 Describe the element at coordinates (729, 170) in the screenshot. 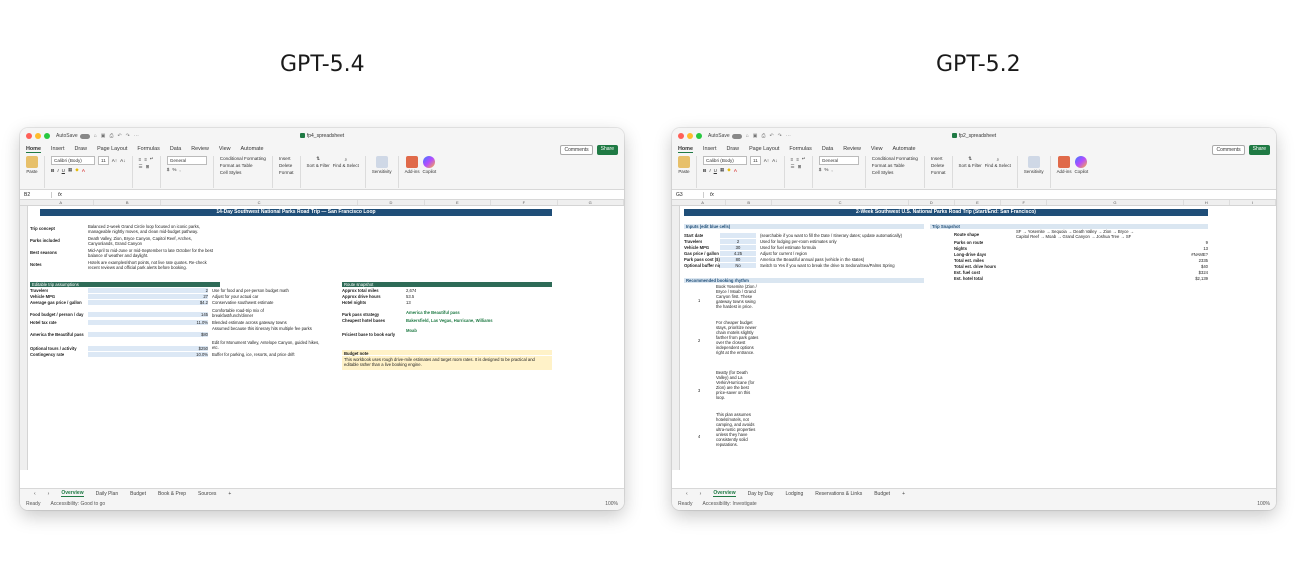

I see `fill-color-icon: ◆` at that location.